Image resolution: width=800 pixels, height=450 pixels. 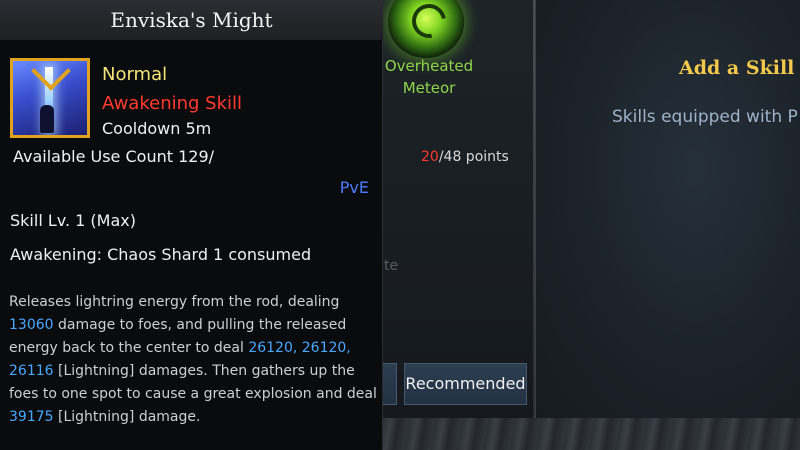 What do you see at coordinates (31, 417) in the screenshot?
I see `desc-damage-value: 39175` at bounding box center [31, 417].